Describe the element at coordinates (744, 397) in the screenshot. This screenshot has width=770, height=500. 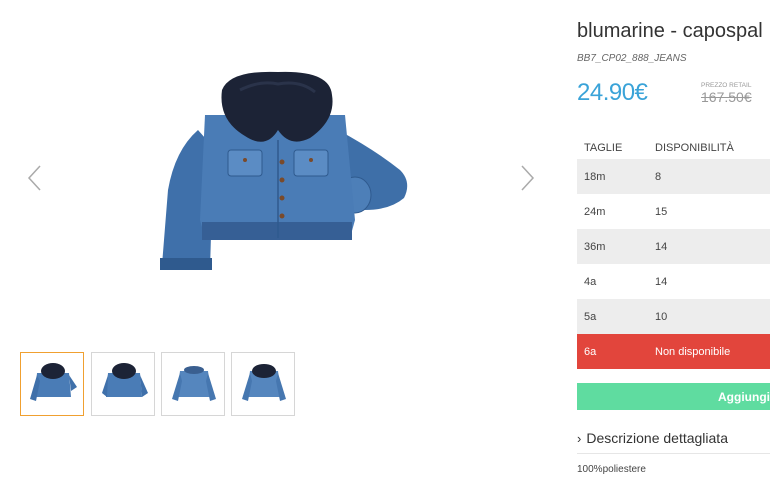
I see `add-to-cart-label: Aggiungi a` at that location.